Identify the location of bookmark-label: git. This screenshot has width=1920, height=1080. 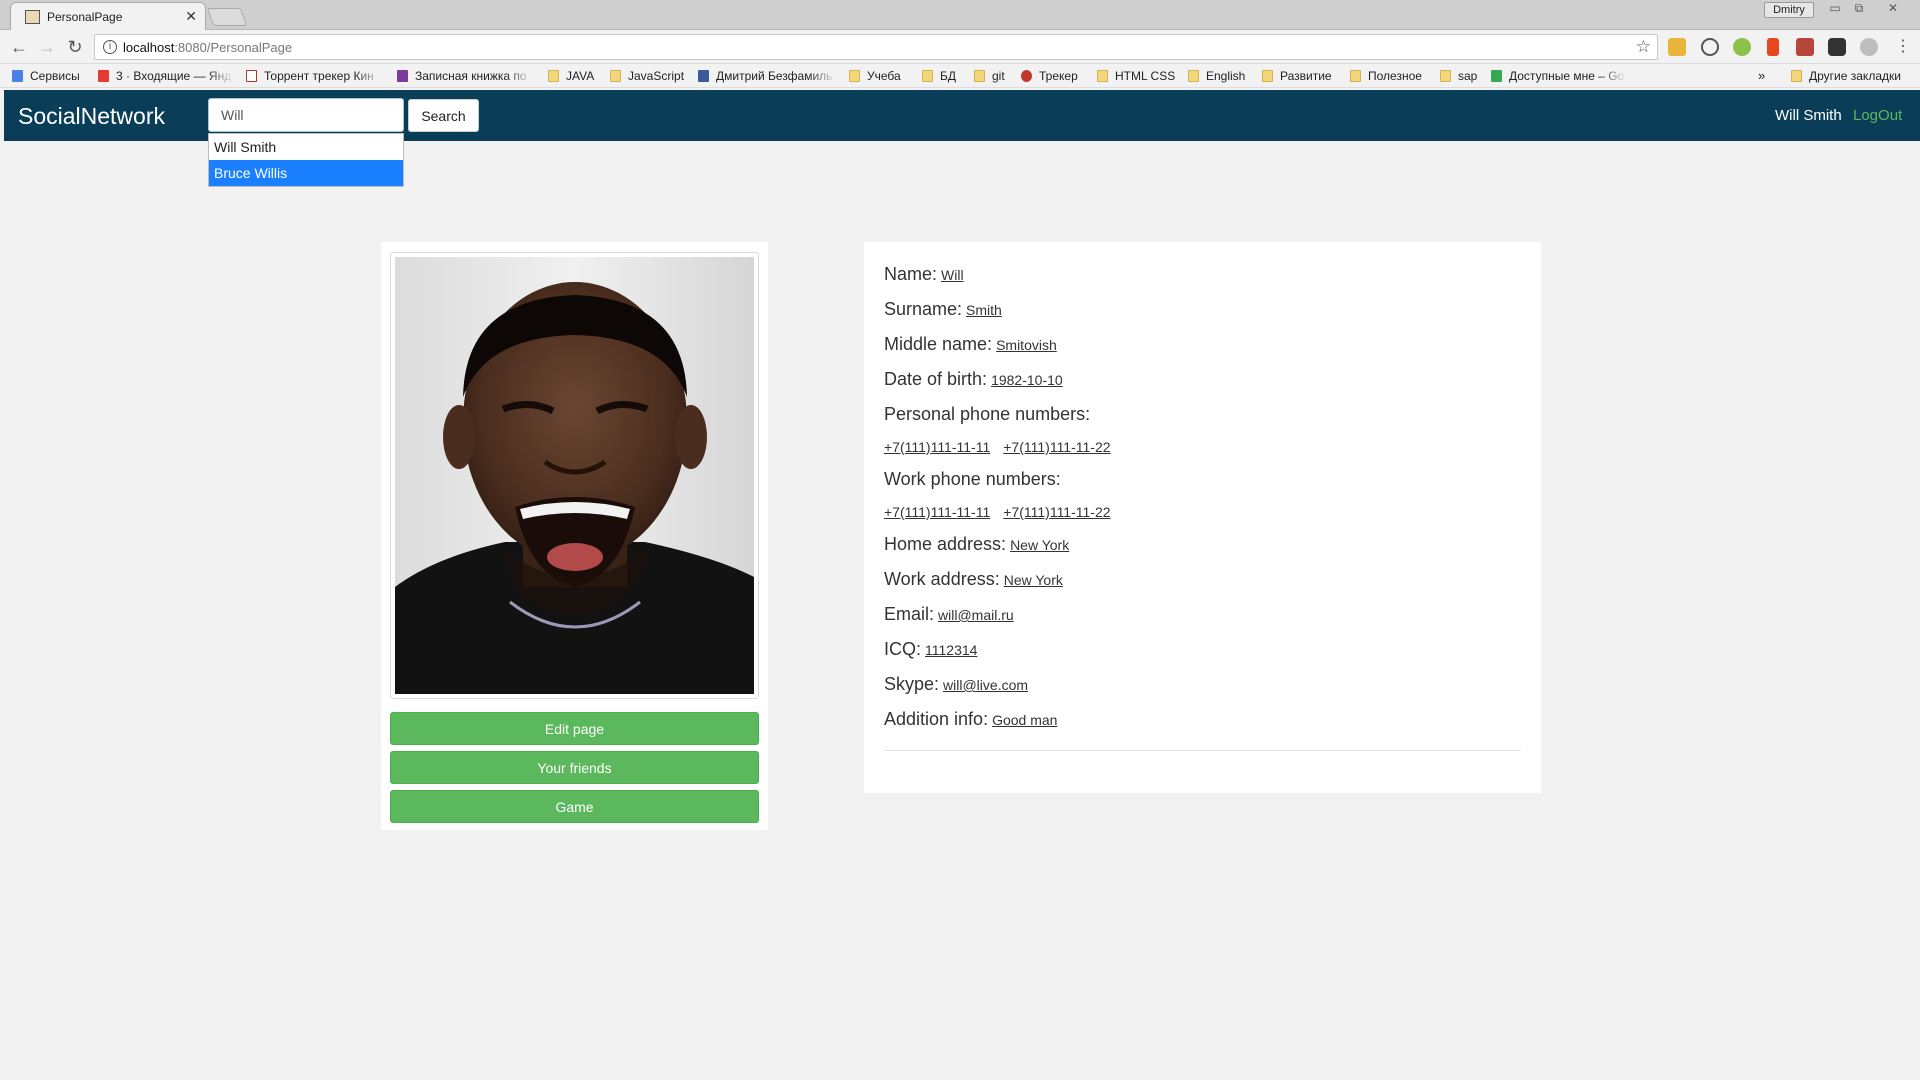
(998, 76).